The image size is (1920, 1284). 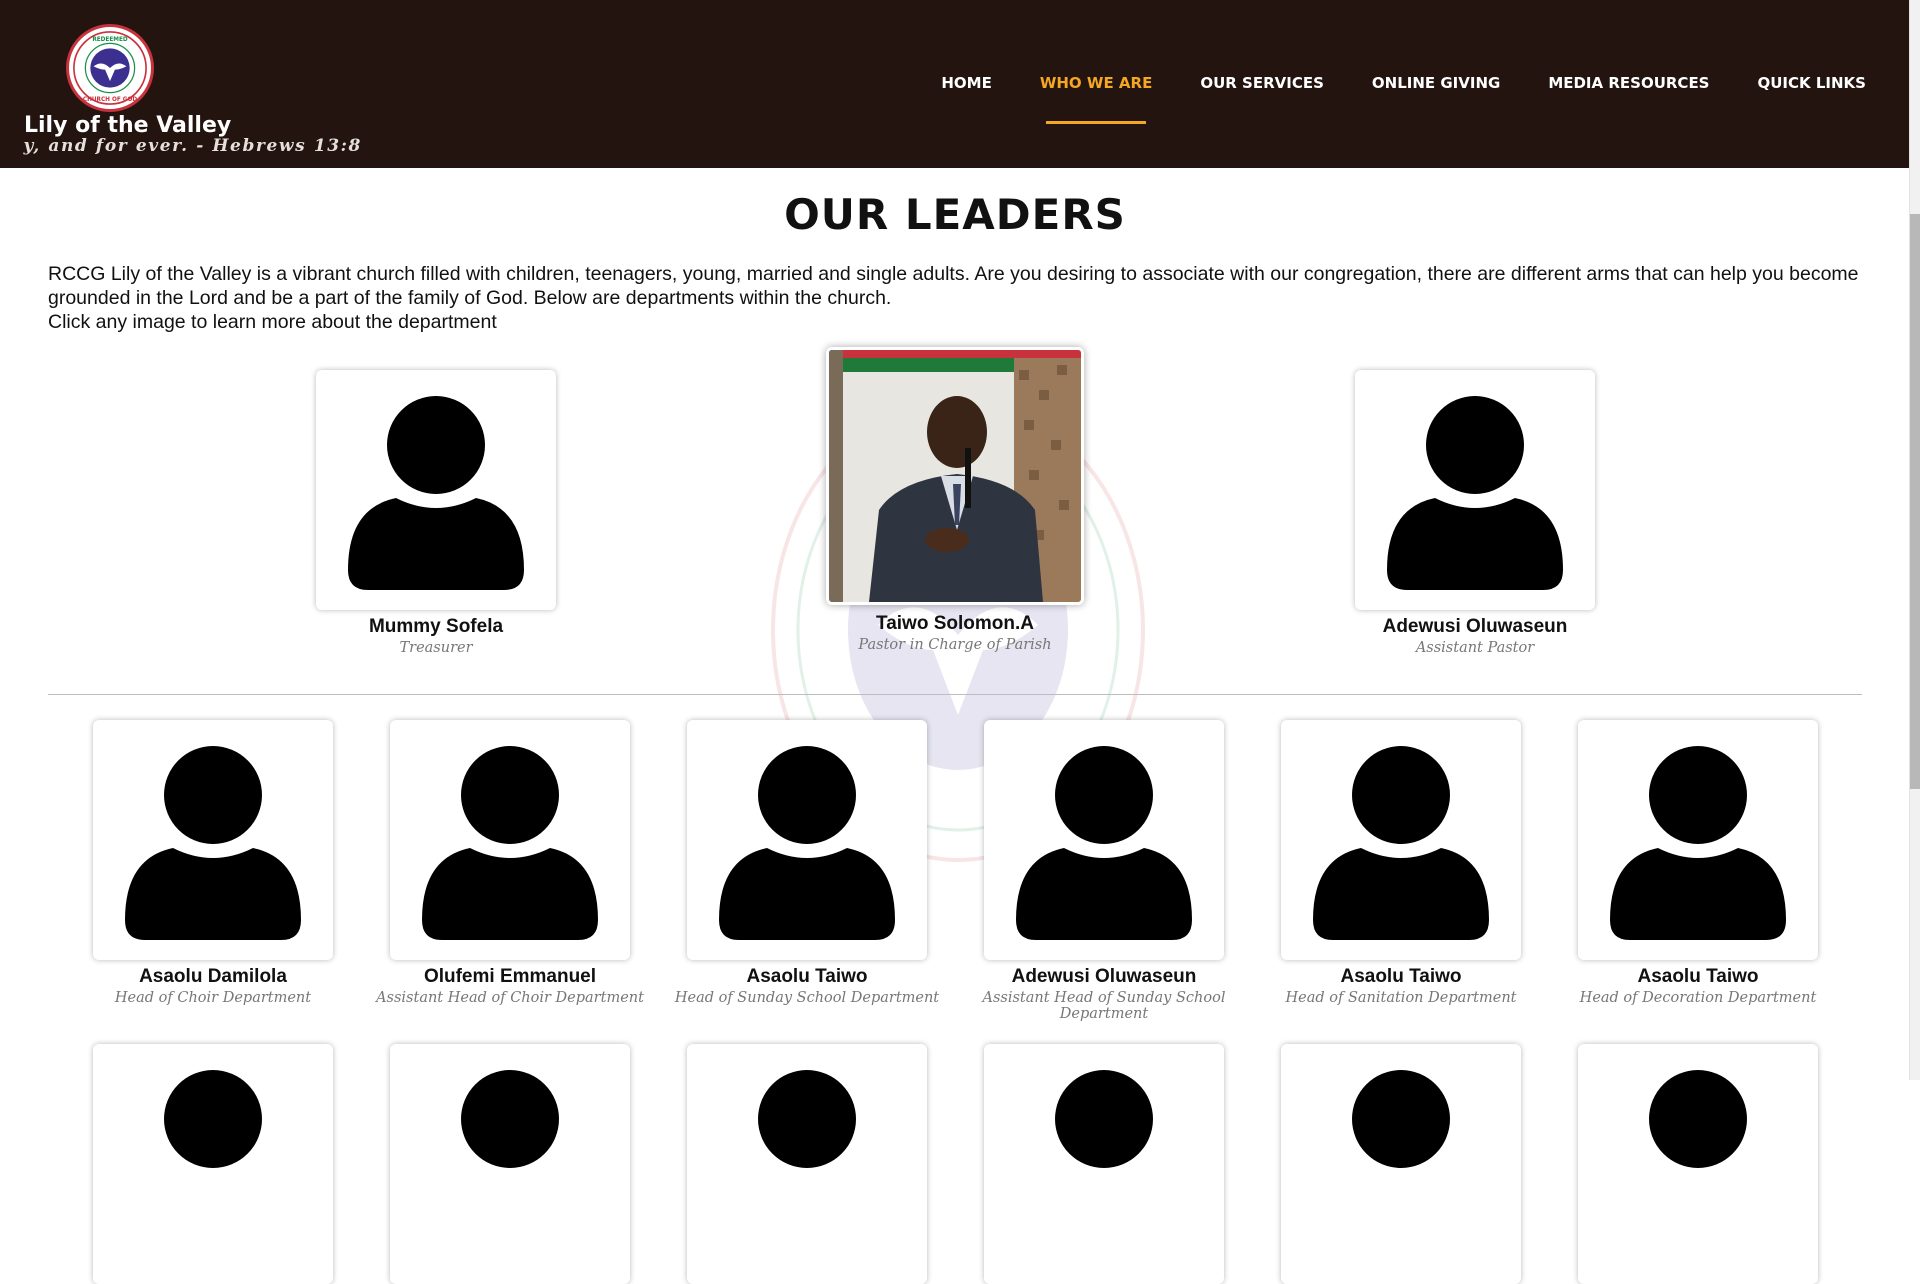 I want to click on rccg-logo-icon: REDEEMED CHURCH OF GOD, so click(x=110, y=68).